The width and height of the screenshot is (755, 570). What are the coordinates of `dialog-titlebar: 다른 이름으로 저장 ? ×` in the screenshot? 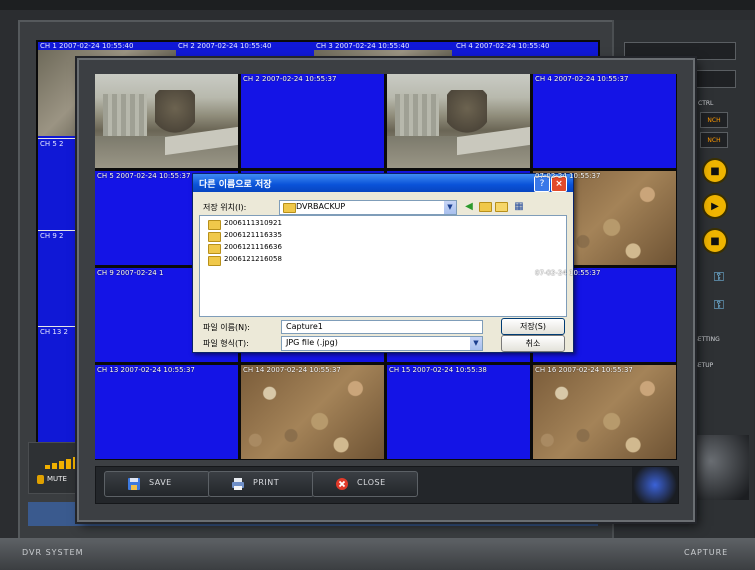 It's located at (383, 183).